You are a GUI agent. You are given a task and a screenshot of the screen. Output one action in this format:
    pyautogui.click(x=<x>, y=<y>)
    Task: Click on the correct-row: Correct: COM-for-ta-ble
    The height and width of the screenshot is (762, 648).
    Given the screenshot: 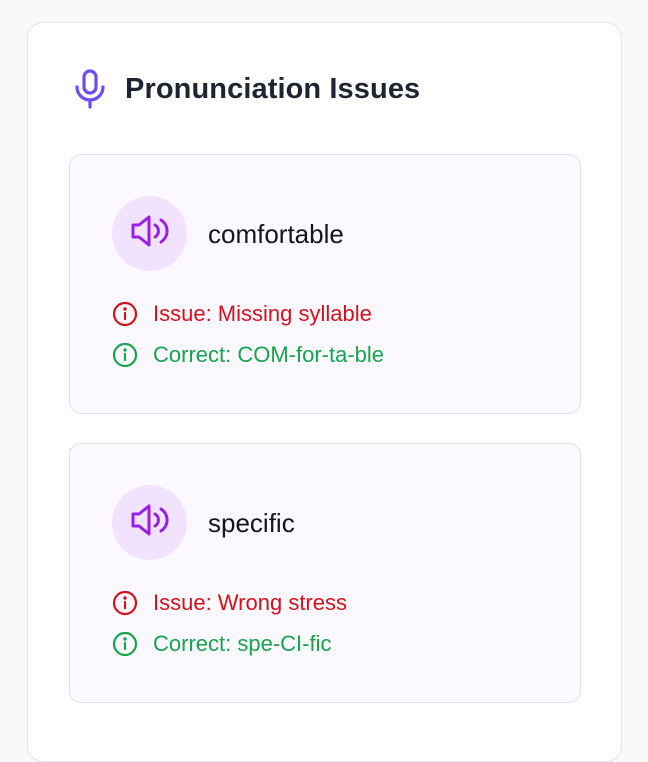 What is the action you would take?
    pyautogui.click(x=248, y=355)
    